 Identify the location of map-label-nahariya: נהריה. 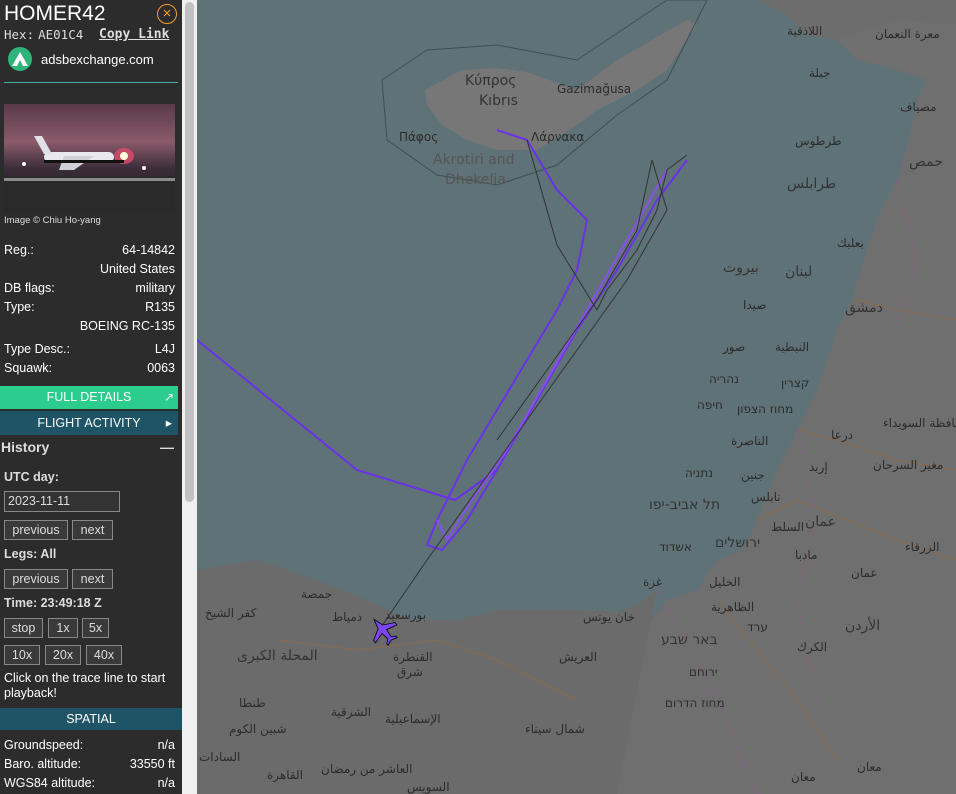
(724, 379).